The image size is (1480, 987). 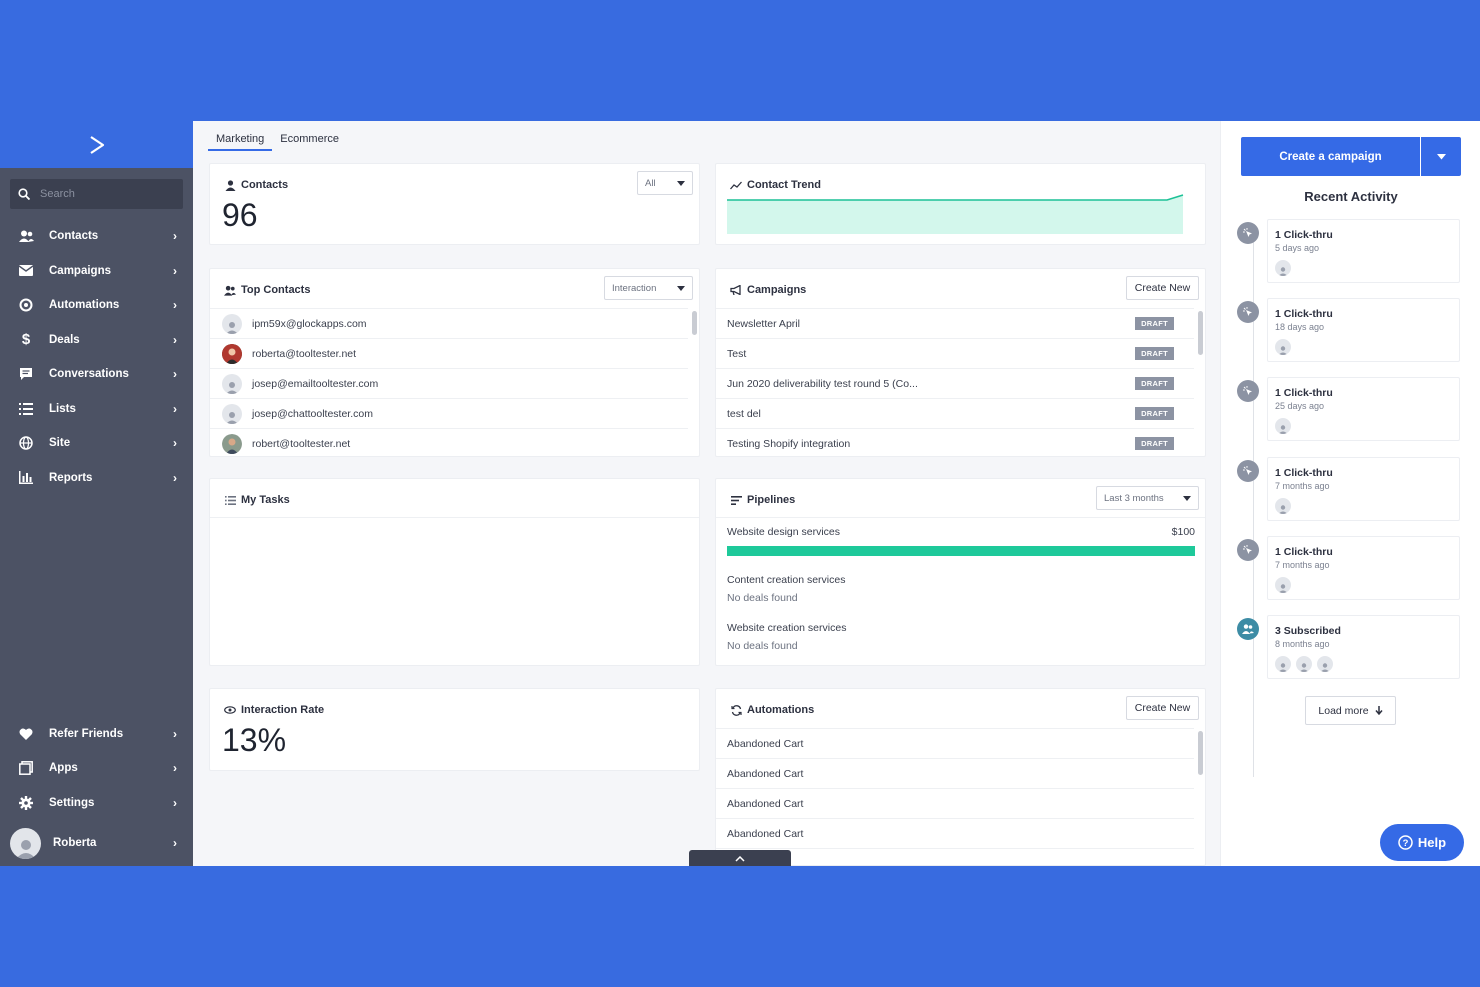 I want to click on refresh-icon, so click(x=736, y=710).